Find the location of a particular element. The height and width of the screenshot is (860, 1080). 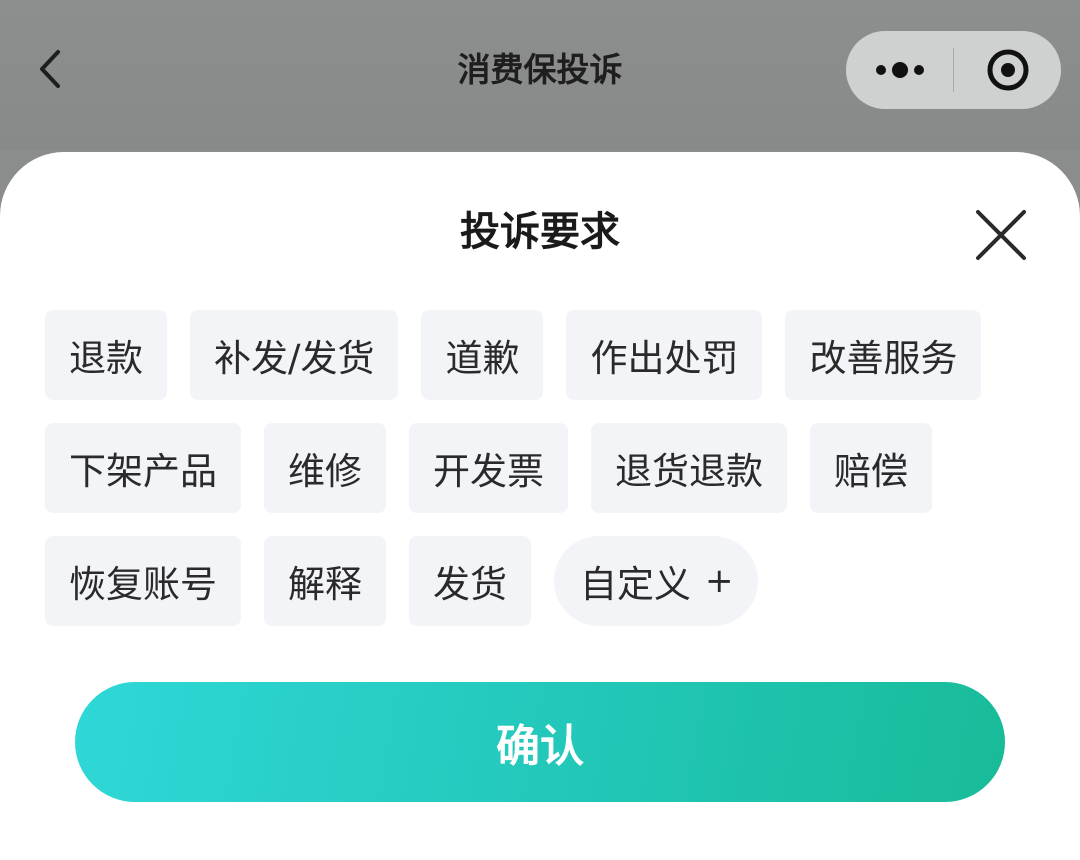

back-button is located at coordinates (53, 69).